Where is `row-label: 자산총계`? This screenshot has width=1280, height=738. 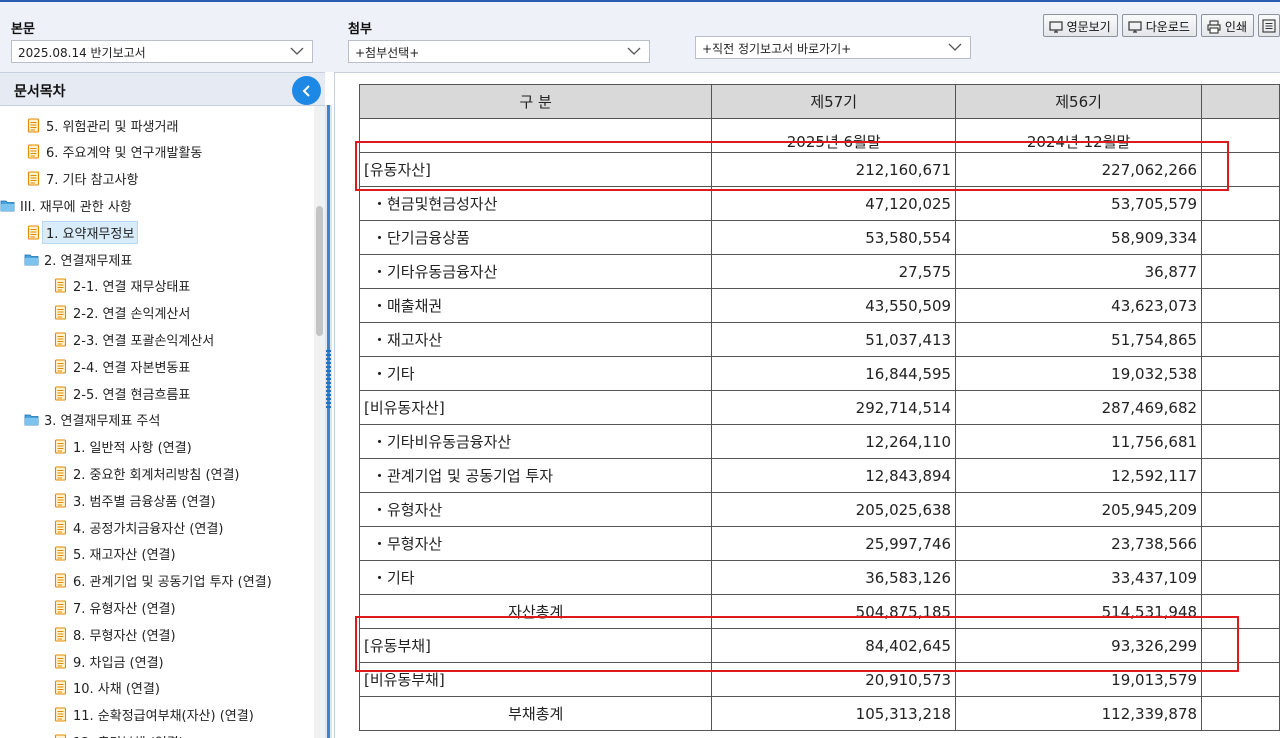
row-label: 자산총계 is located at coordinates (535, 611).